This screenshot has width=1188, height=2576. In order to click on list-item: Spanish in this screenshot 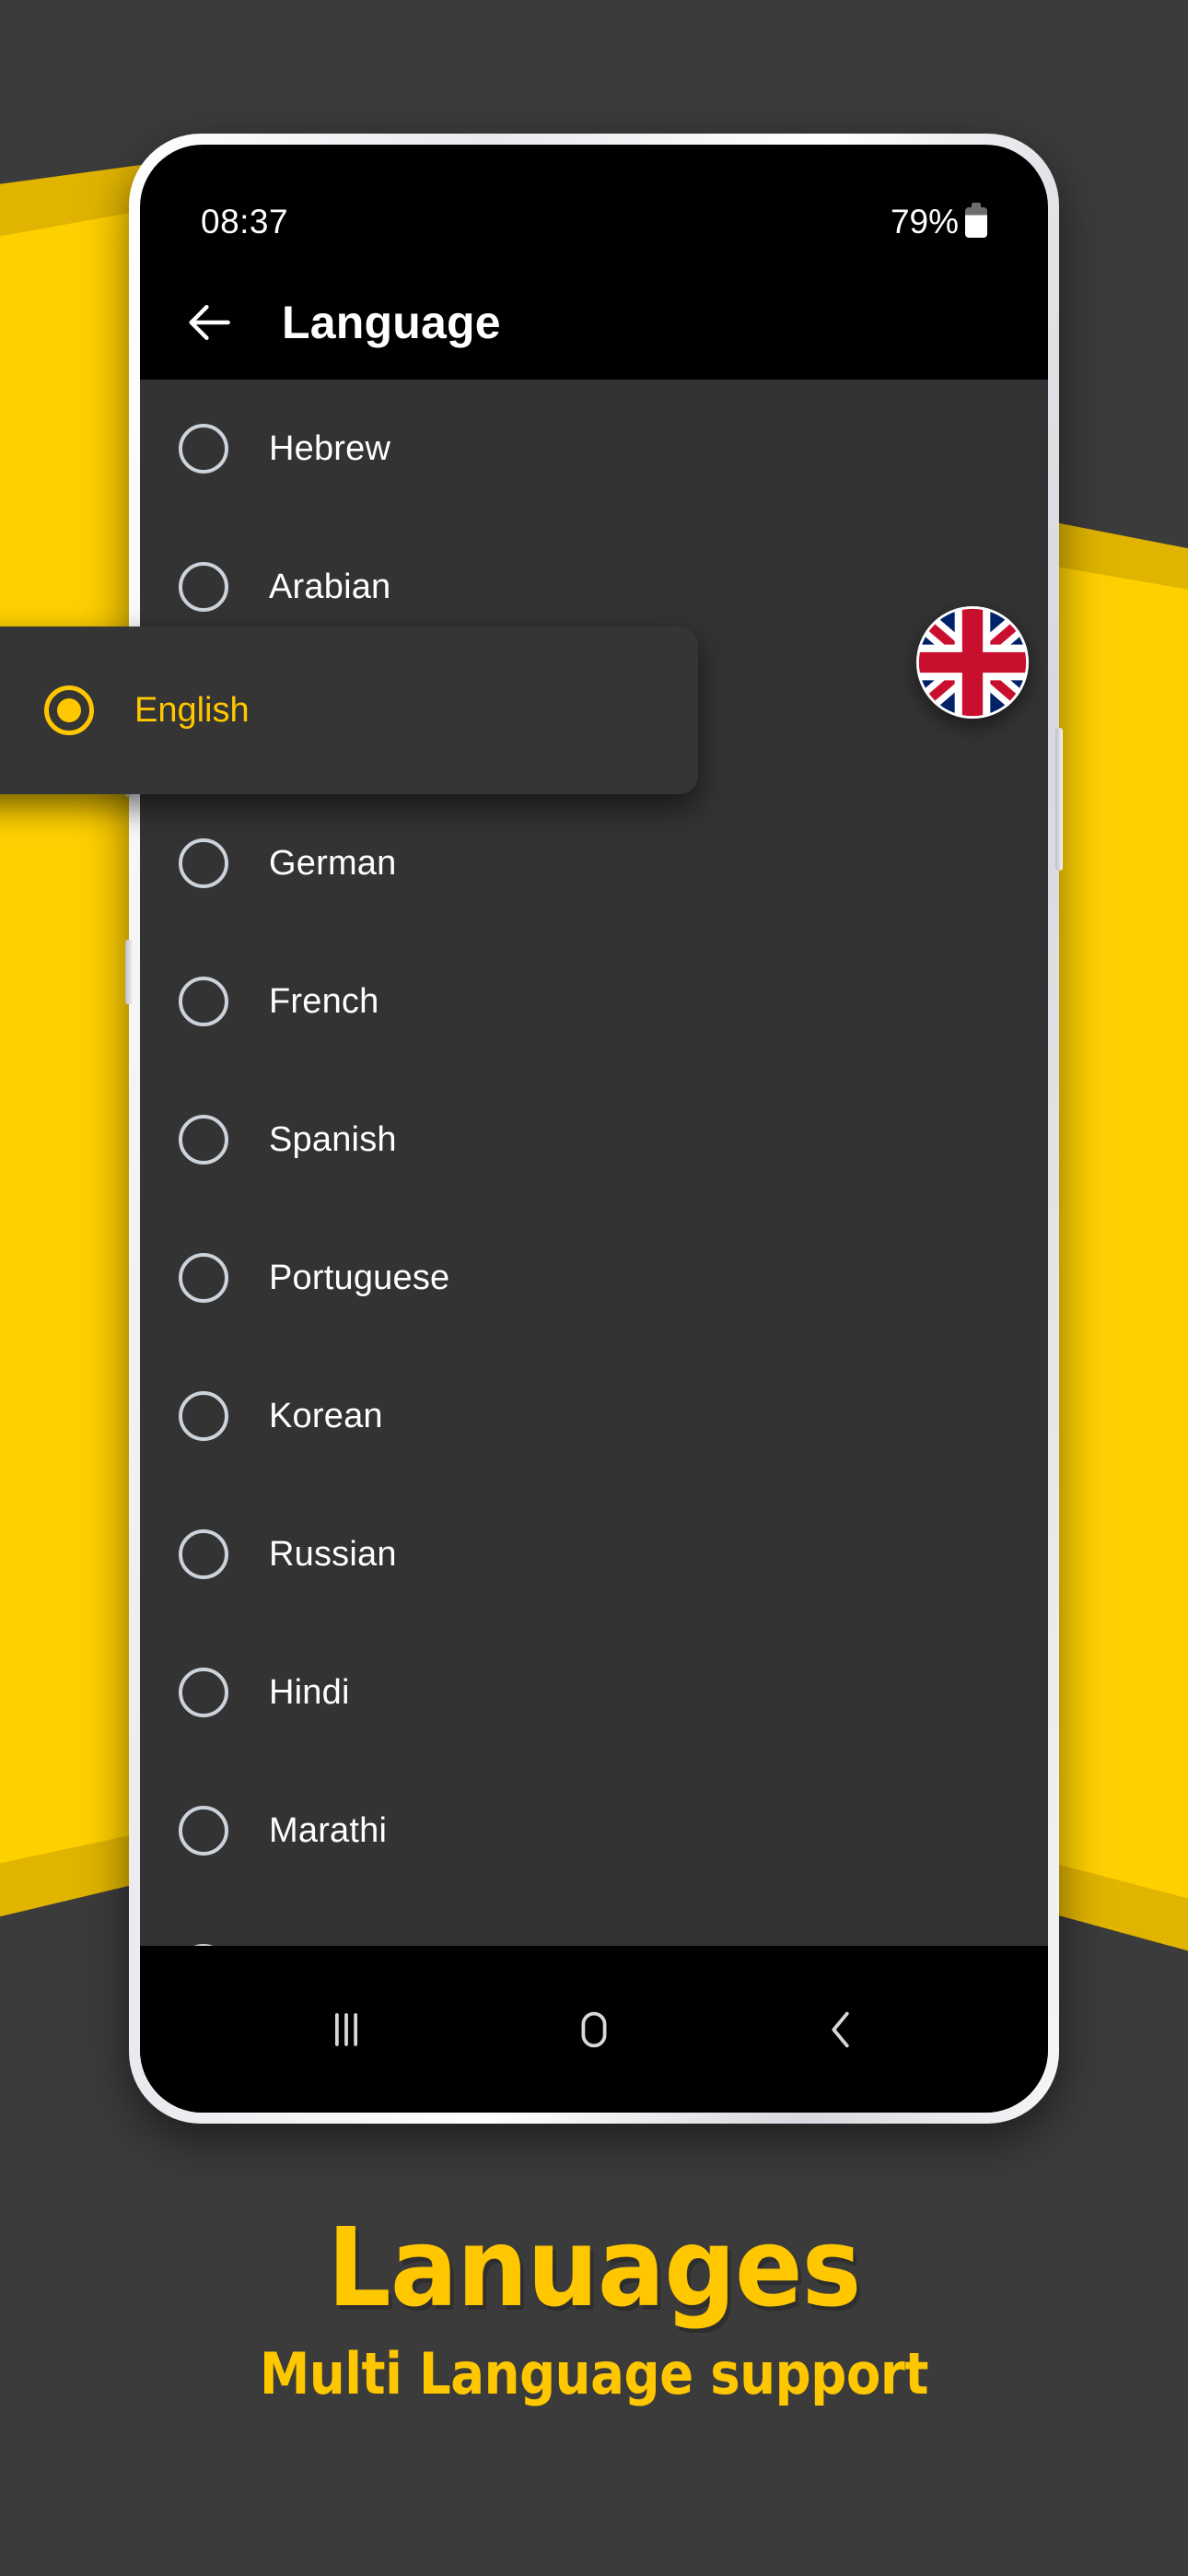, I will do `click(594, 1140)`.